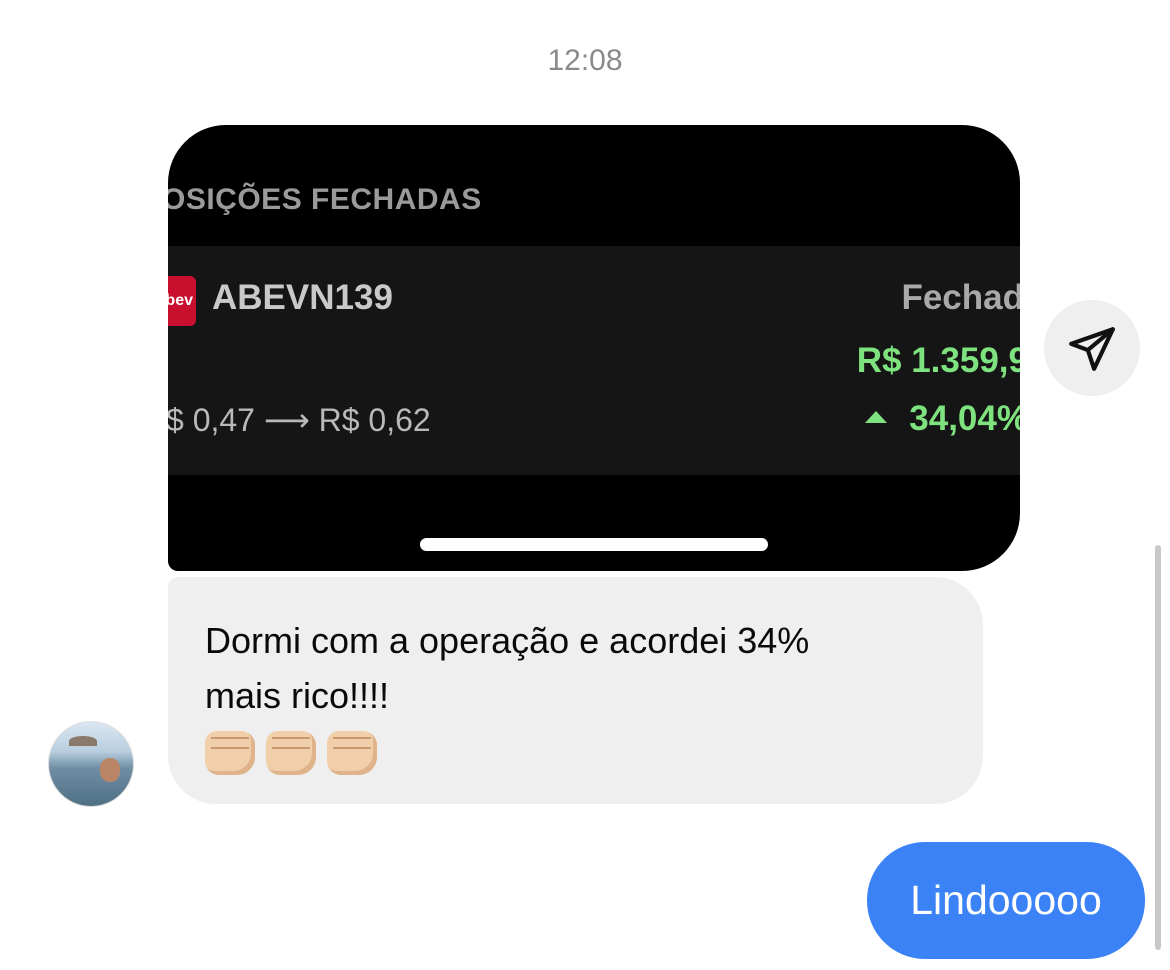 This screenshot has height=970, width=1170. What do you see at coordinates (299, 420) in the screenshot?
I see `price-range: $ 0,47 ⟶ R$ 0,62` at bounding box center [299, 420].